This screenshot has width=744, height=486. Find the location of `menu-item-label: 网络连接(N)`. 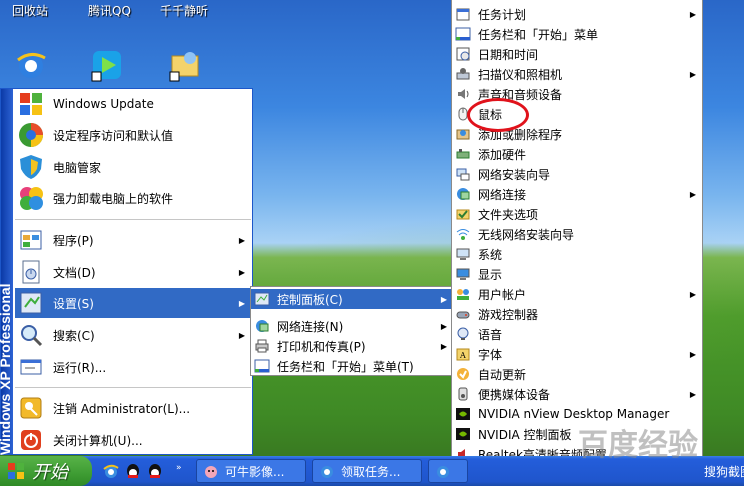

menu-item-label: 网络连接(N) is located at coordinates (310, 326).